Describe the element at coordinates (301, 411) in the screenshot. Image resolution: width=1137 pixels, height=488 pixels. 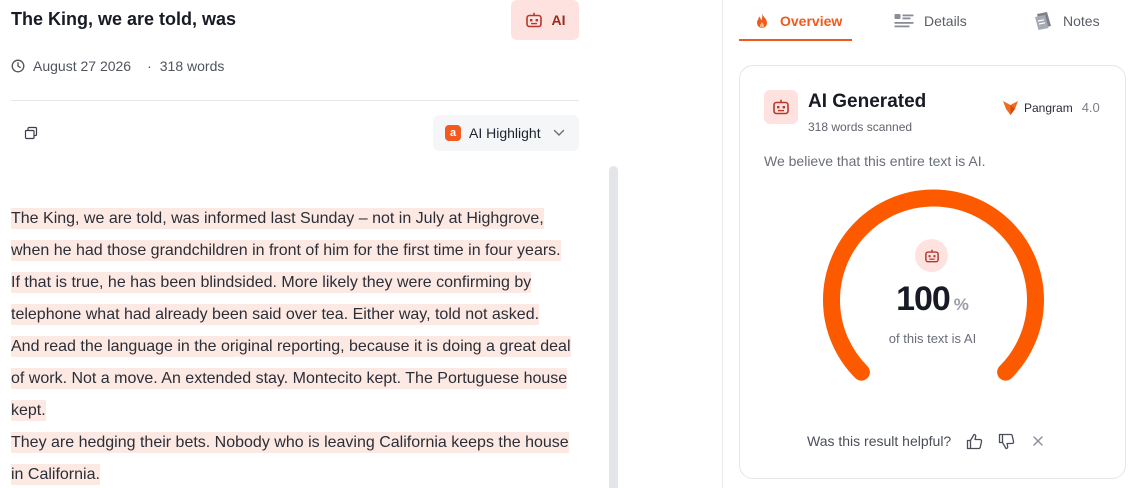
I see `text-line: kept.` at that location.